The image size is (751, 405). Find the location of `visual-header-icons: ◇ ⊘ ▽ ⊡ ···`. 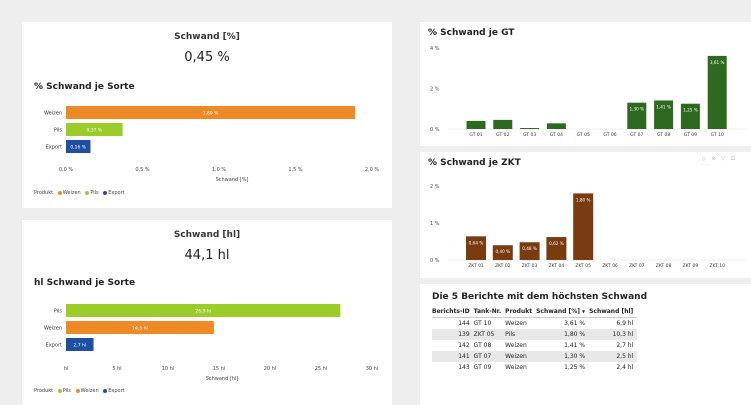

visual-header-icons: ◇ ⊘ ▽ ⊡ ··· is located at coordinates (726, 162).